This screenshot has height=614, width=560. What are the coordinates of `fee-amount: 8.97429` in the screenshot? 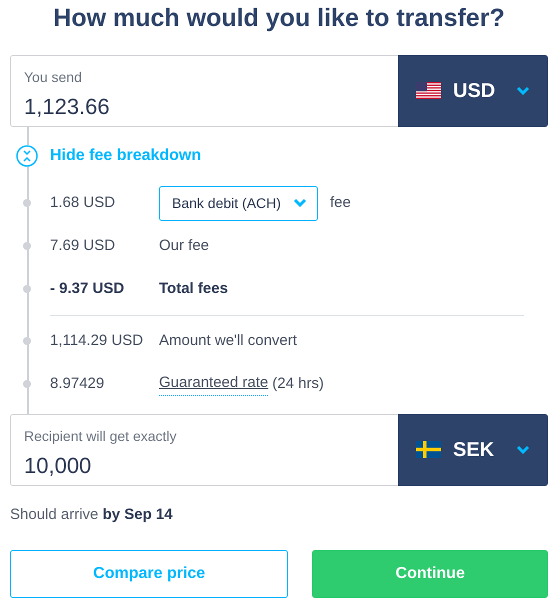 It's located at (78, 384).